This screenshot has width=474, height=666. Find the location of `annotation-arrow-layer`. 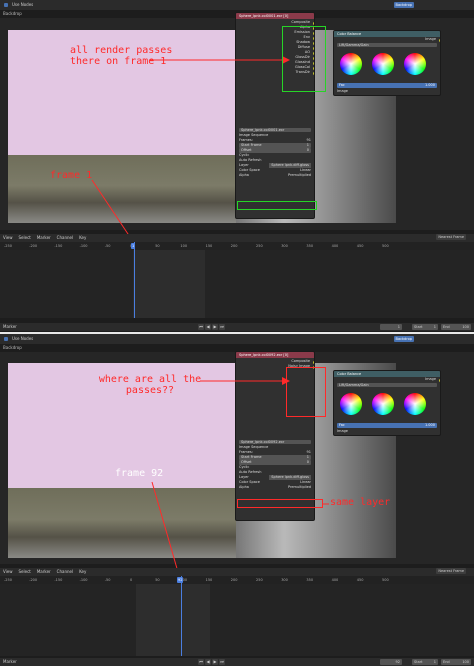

annotation-arrow-layer is located at coordinates (326, 504).